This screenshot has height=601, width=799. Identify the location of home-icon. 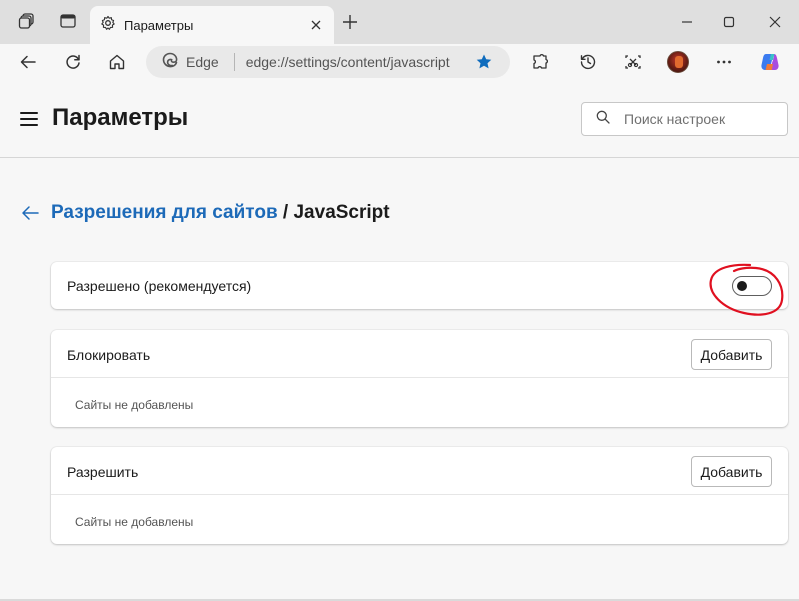
(117, 62).